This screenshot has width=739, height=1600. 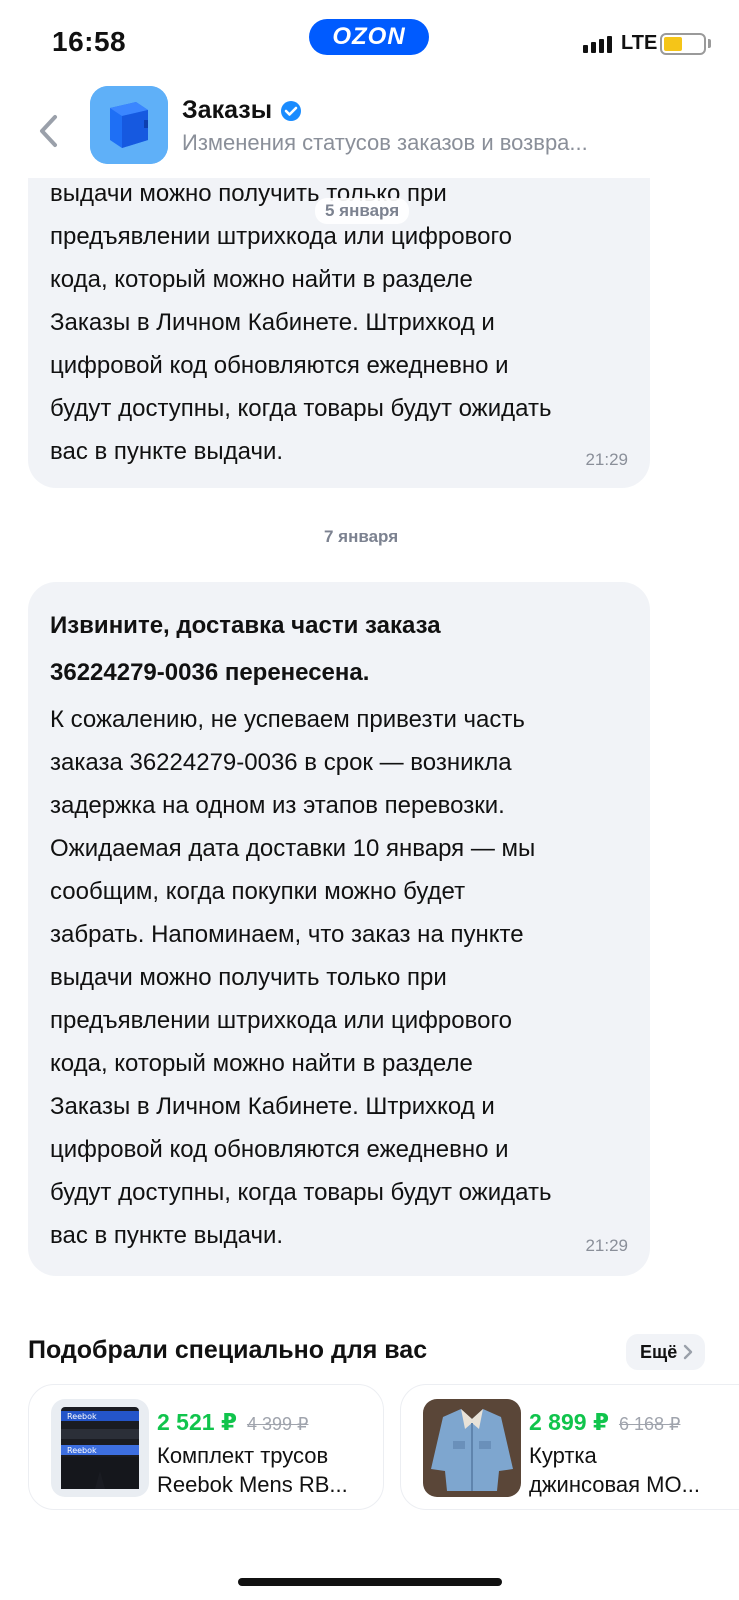 What do you see at coordinates (688, 1352) in the screenshot?
I see `chevron-right-icon` at bounding box center [688, 1352].